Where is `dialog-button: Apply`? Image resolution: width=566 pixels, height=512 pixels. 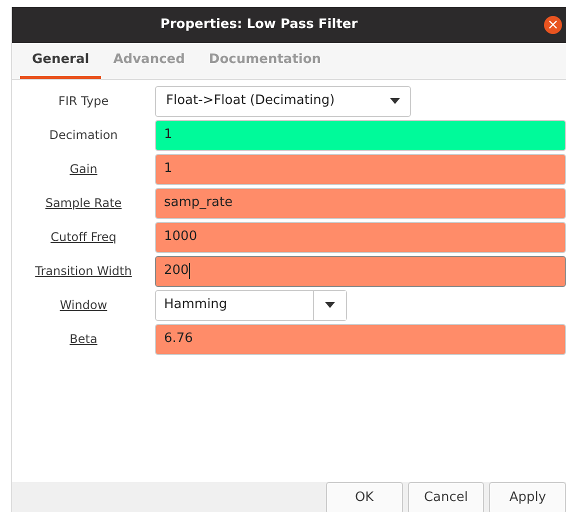
dialog-button: Apply is located at coordinates (527, 497).